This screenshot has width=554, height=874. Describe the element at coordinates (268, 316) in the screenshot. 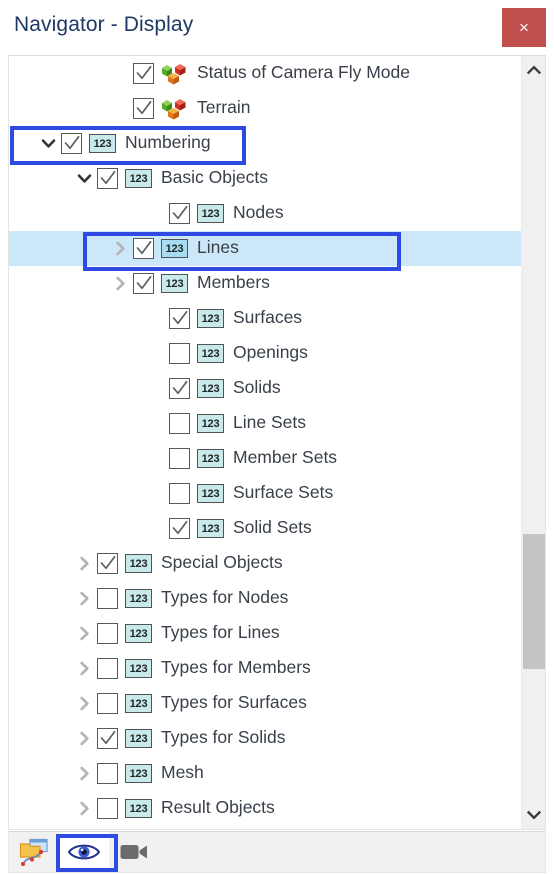

I see `tree-row-label: Surfaces` at that location.